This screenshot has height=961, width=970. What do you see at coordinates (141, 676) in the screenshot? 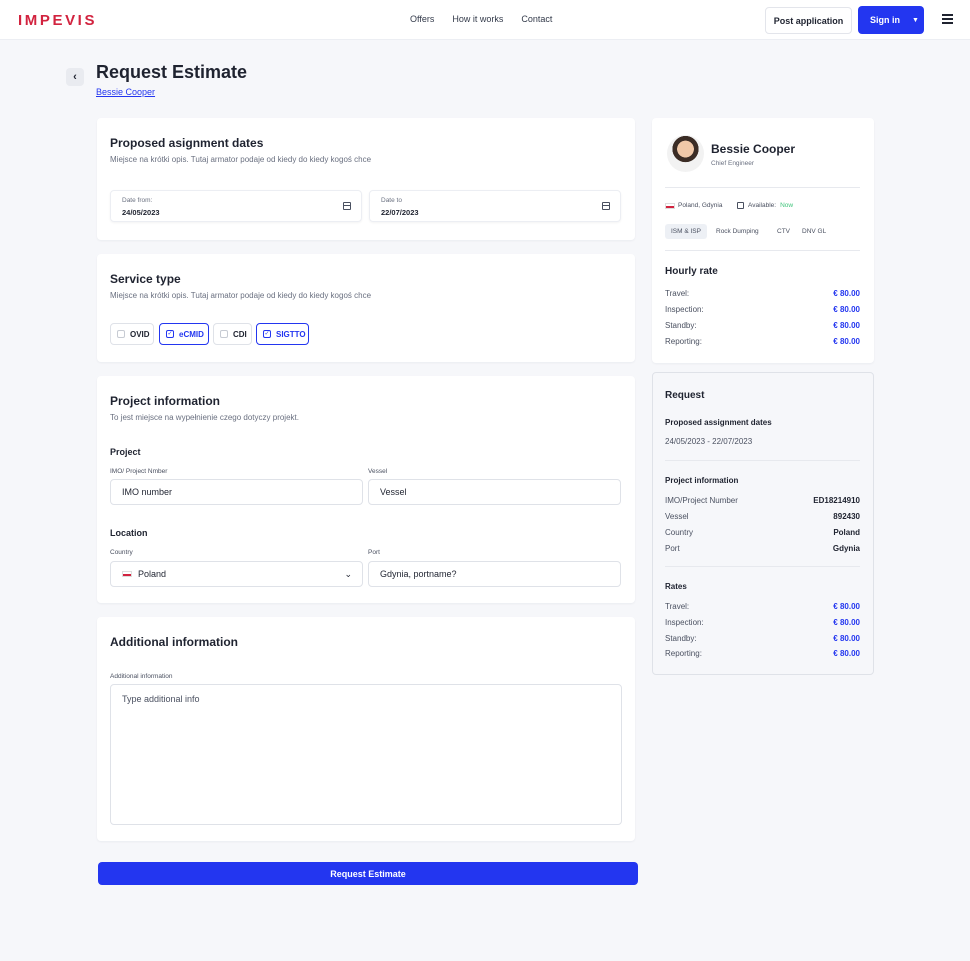
I see `additional-info-label: Additional information` at bounding box center [141, 676].